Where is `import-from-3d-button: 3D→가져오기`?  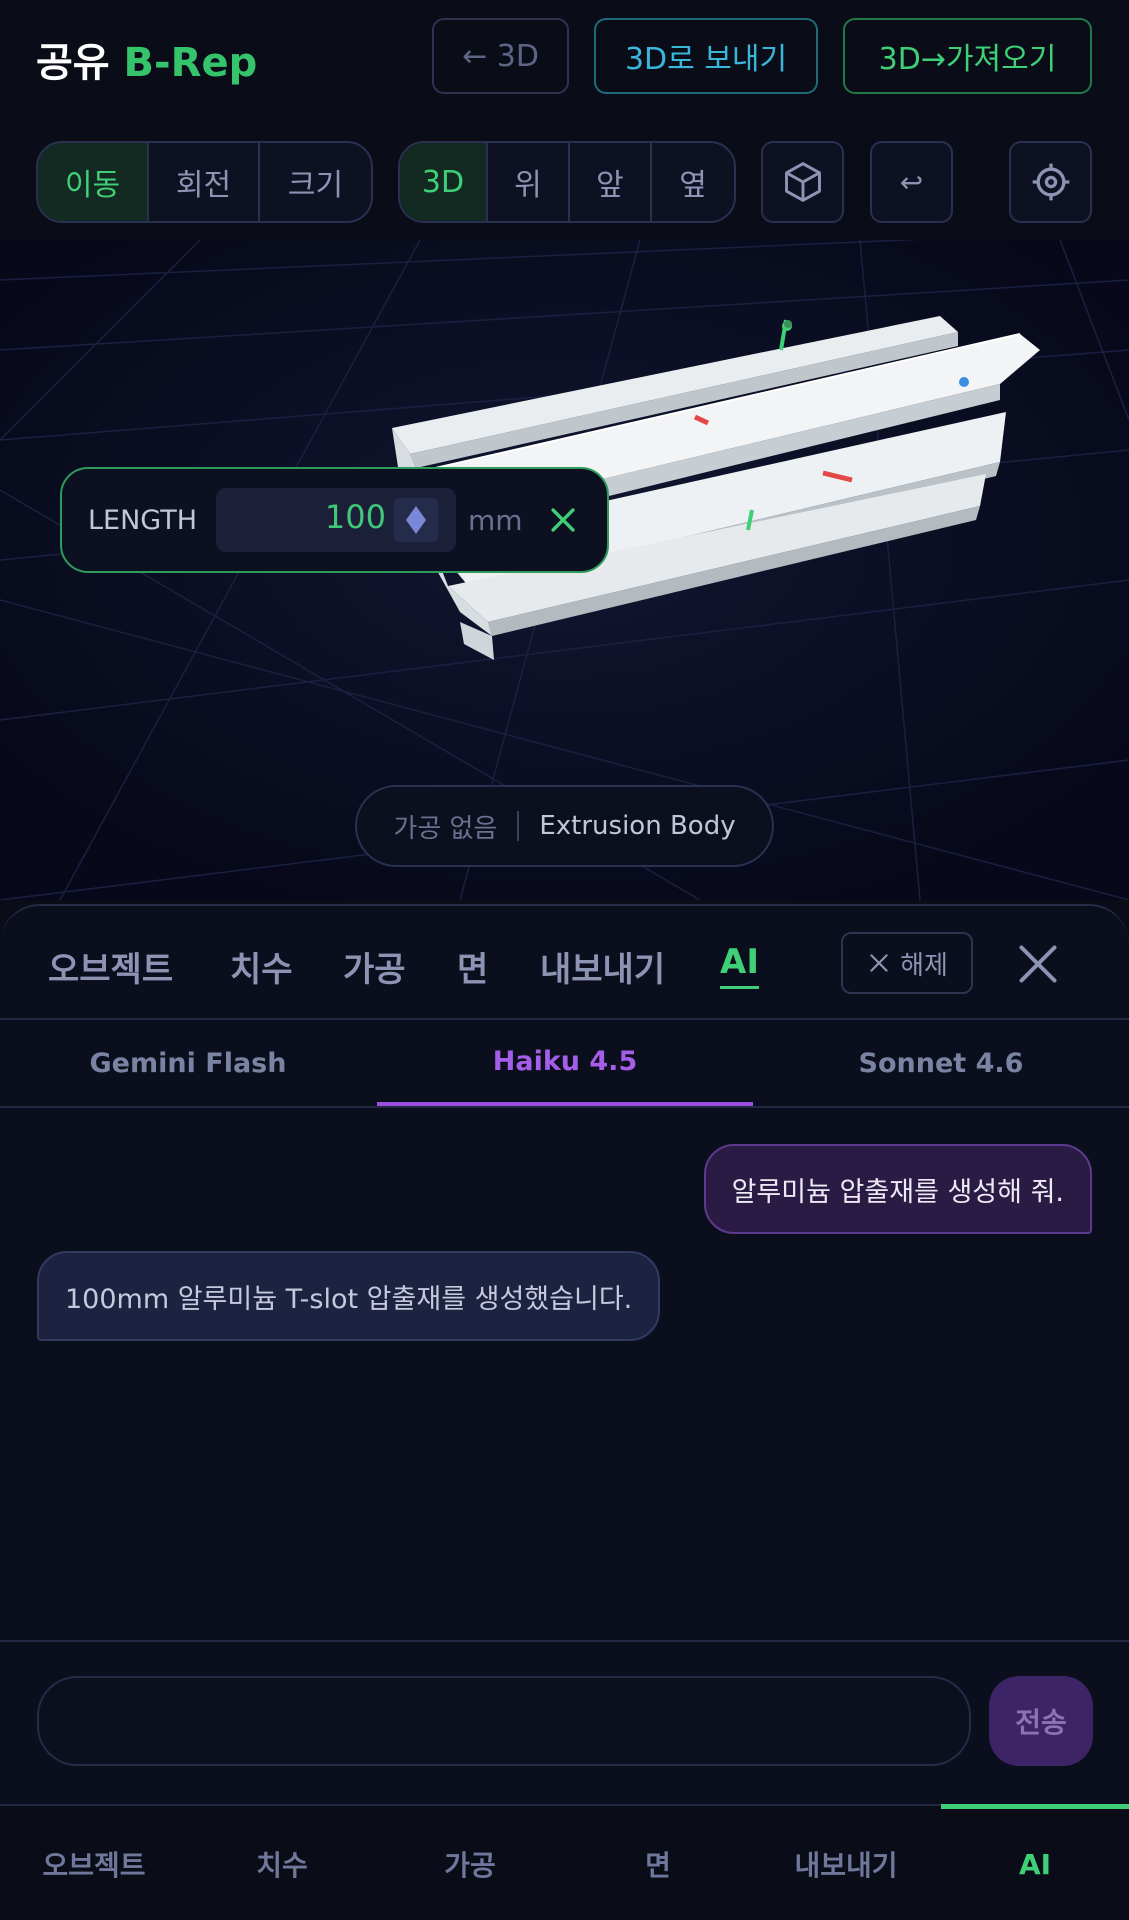
import-from-3d-button: 3D→가져오기 is located at coordinates (967, 56).